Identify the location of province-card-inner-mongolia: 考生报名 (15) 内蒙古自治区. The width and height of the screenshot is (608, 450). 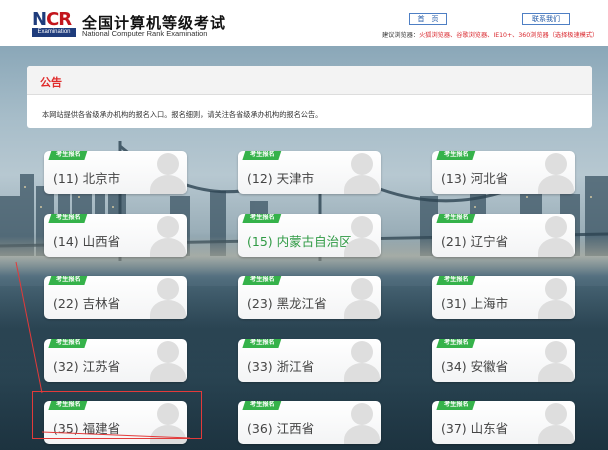
(309, 235).